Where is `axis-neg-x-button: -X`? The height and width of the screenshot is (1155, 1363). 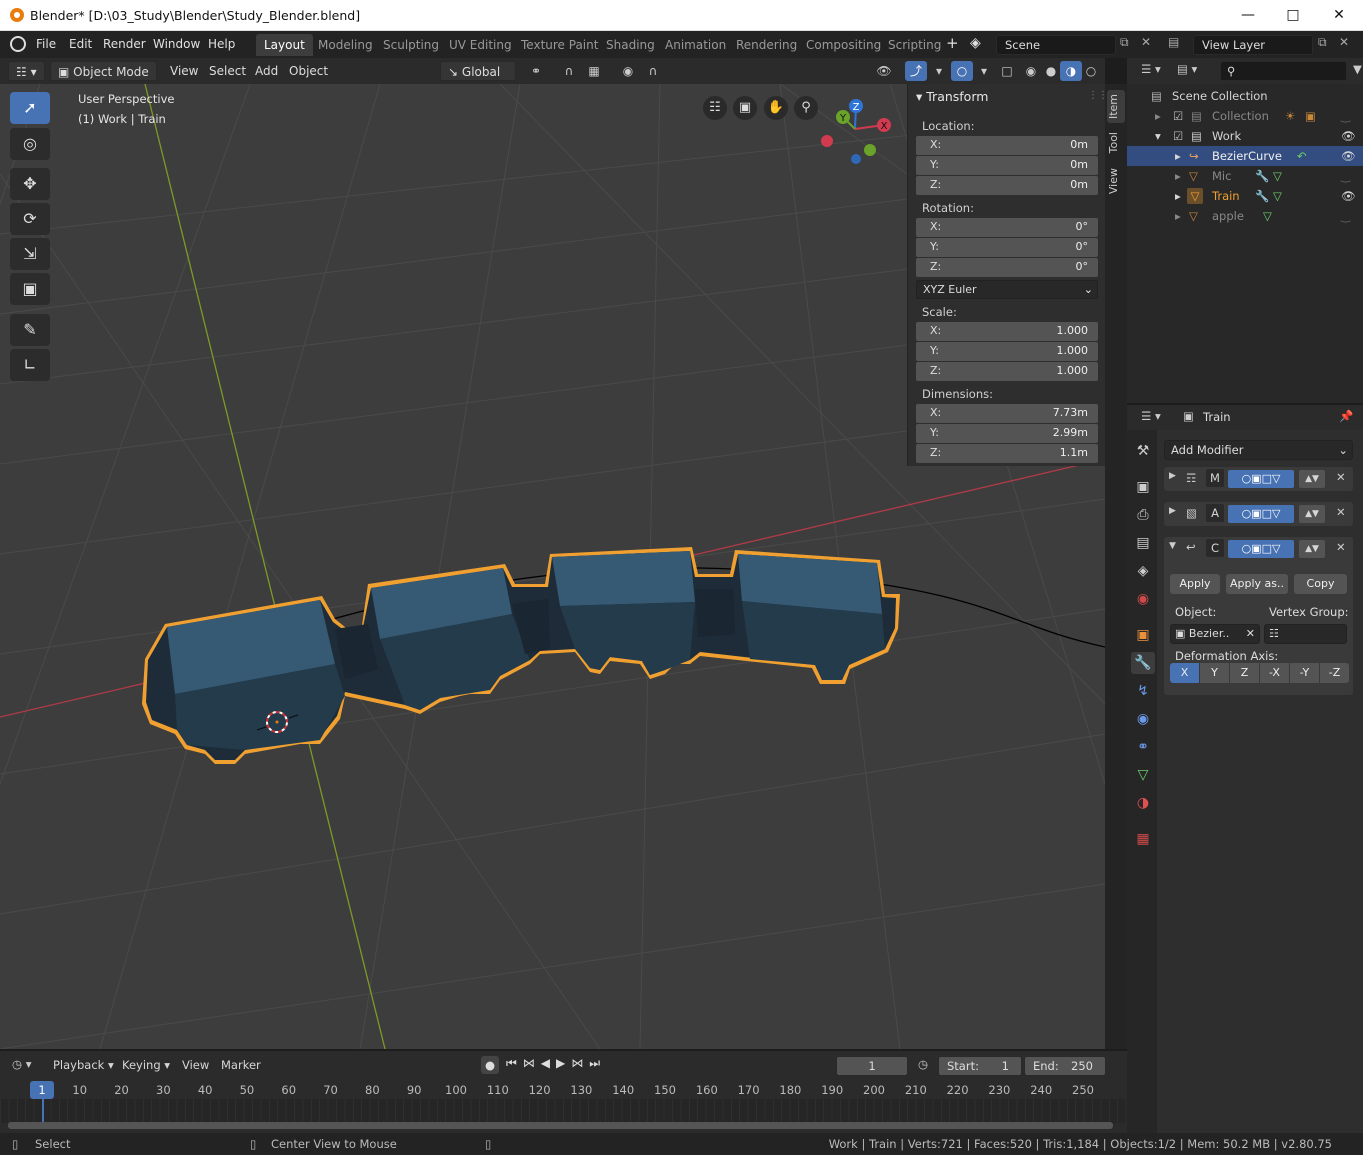 axis-neg-x-button: -X is located at coordinates (1274, 673).